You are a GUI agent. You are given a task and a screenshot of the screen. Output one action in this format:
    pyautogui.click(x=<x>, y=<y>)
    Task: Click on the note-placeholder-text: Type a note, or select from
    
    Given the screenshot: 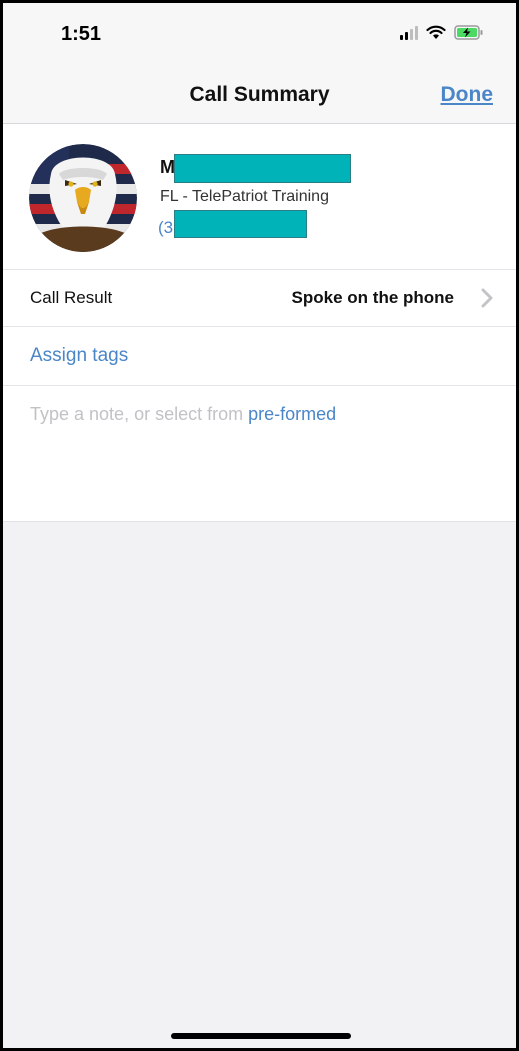 What is the action you would take?
    pyautogui.click(x=139, y=414)
    